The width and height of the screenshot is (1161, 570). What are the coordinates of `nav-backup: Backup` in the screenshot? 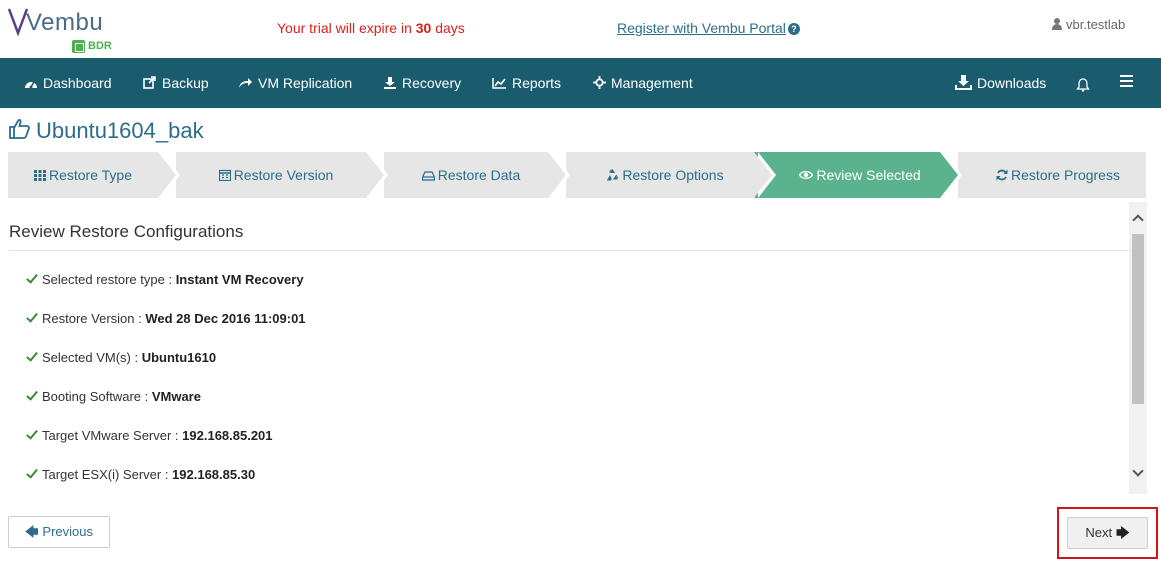 It's located at (176, 83).